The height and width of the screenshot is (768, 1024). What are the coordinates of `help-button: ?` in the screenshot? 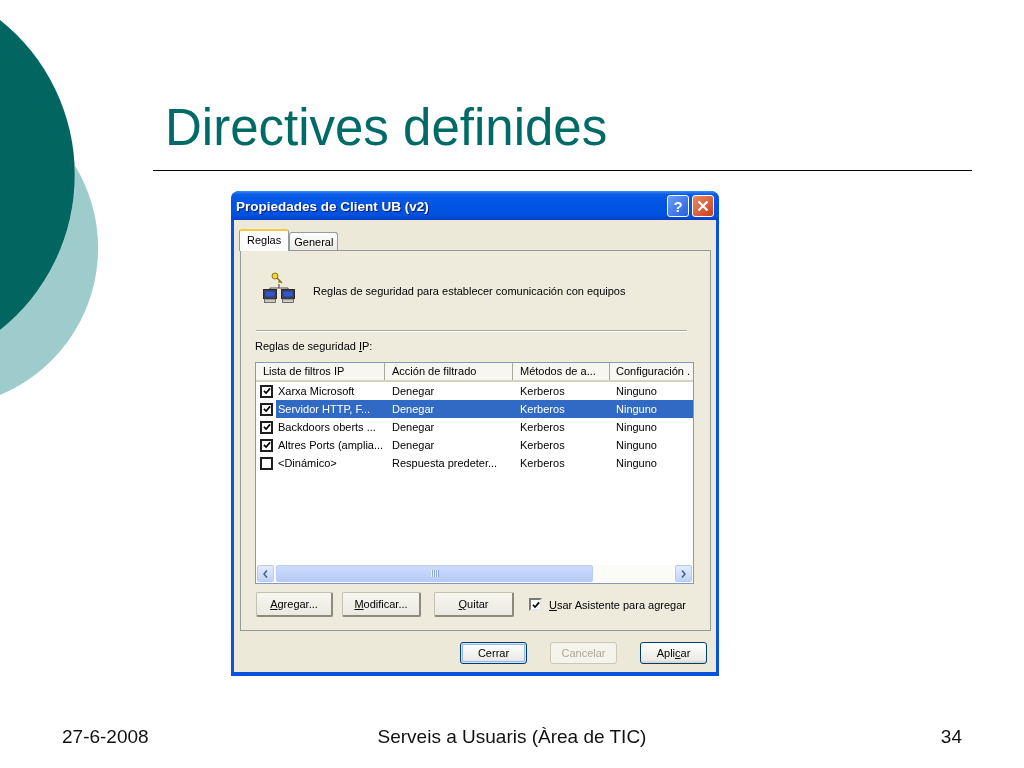 It's located at (678, 206).